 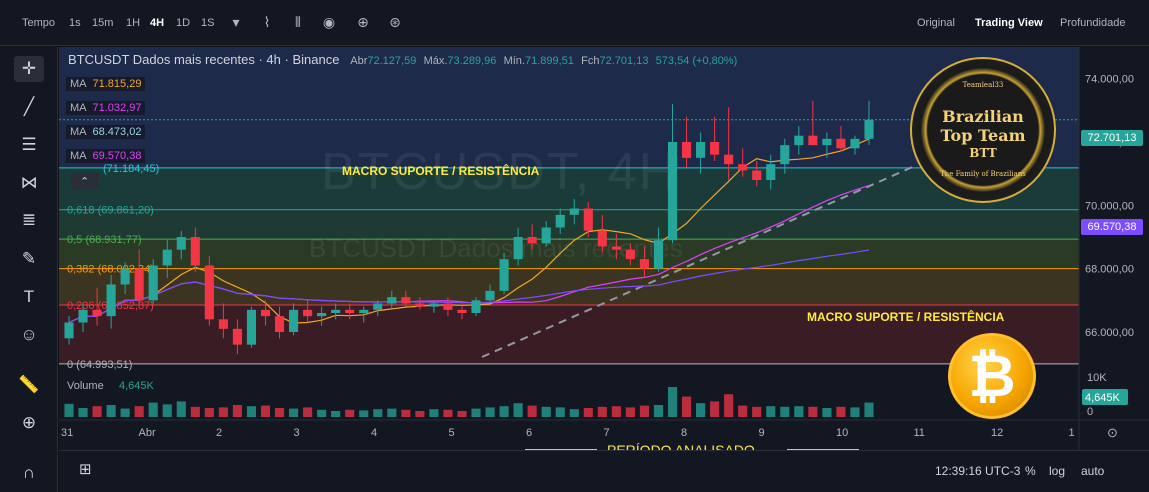 I want to click on macro-top-annotation: MACRO SUPORTE / RESISTÊNCIA, so click(x=441, y=170).